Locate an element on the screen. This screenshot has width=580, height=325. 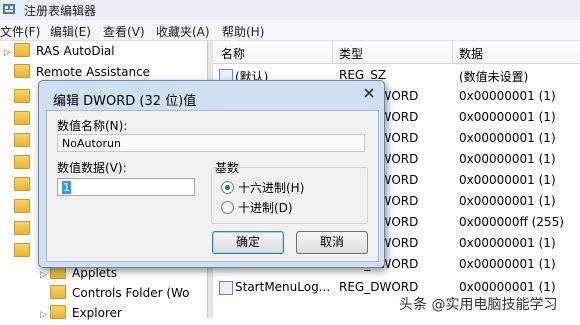
column-name: 名称 is located at coordinates (233, 53).